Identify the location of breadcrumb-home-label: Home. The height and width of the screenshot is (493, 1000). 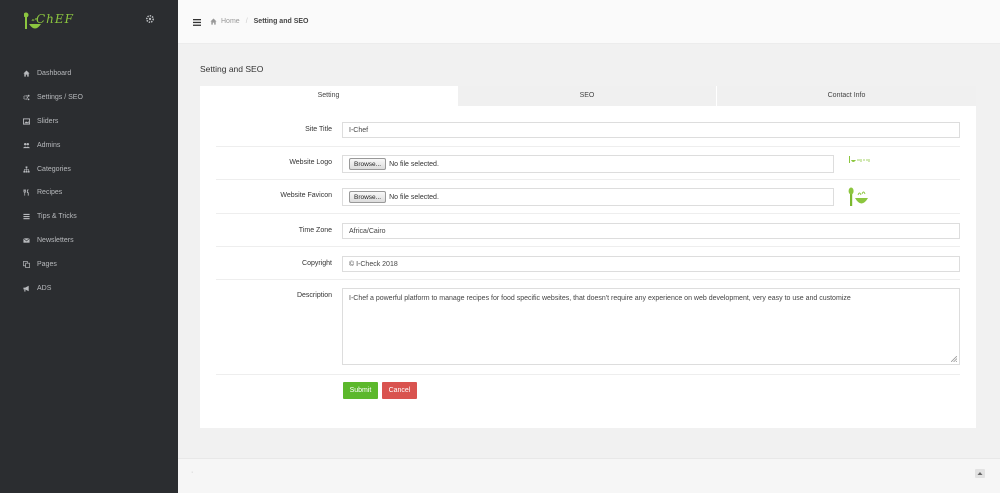
(230, 21).